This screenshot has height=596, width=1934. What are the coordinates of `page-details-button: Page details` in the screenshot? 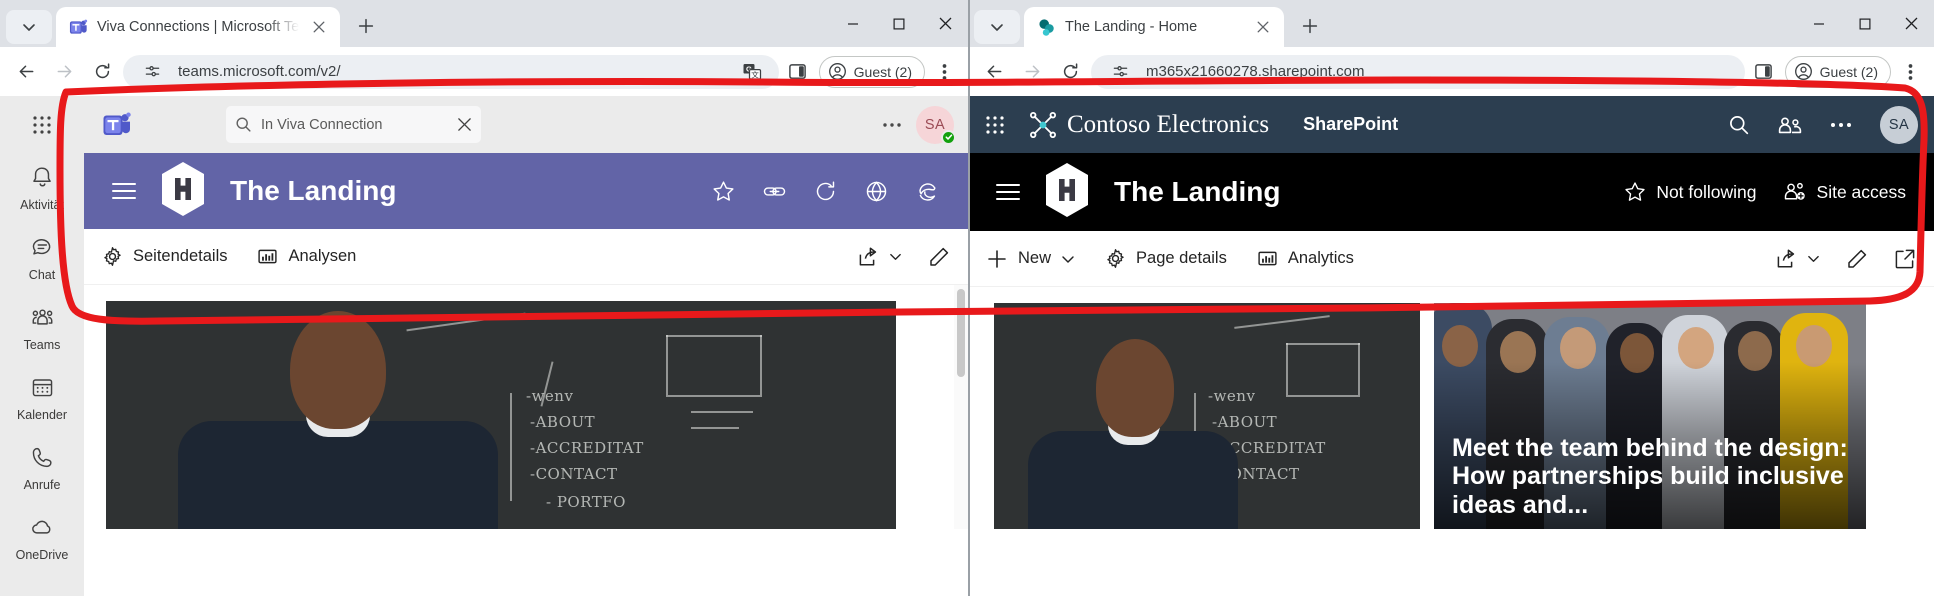 It's located at (1166, 258).